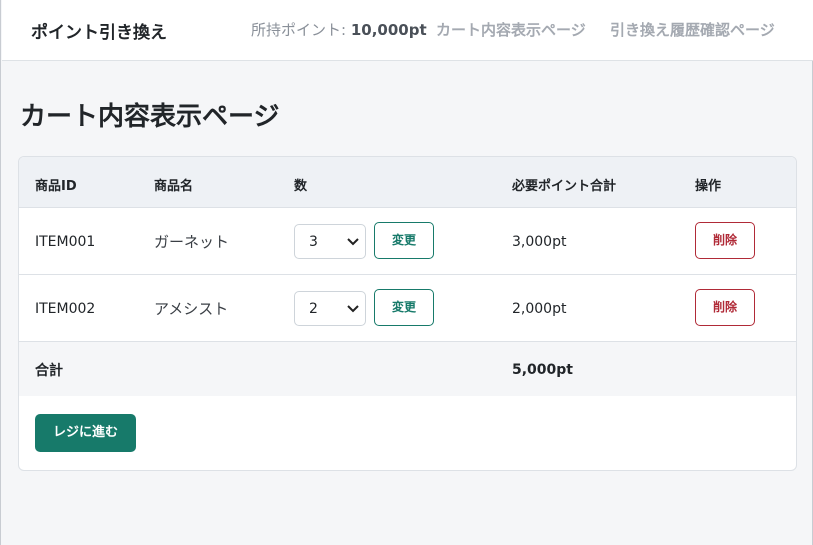 This screenshot has height=545, width=813. I want to click on table-row: ITEM001 ガーネット 3 変更 3,000pt 削除, so click(407, 241).